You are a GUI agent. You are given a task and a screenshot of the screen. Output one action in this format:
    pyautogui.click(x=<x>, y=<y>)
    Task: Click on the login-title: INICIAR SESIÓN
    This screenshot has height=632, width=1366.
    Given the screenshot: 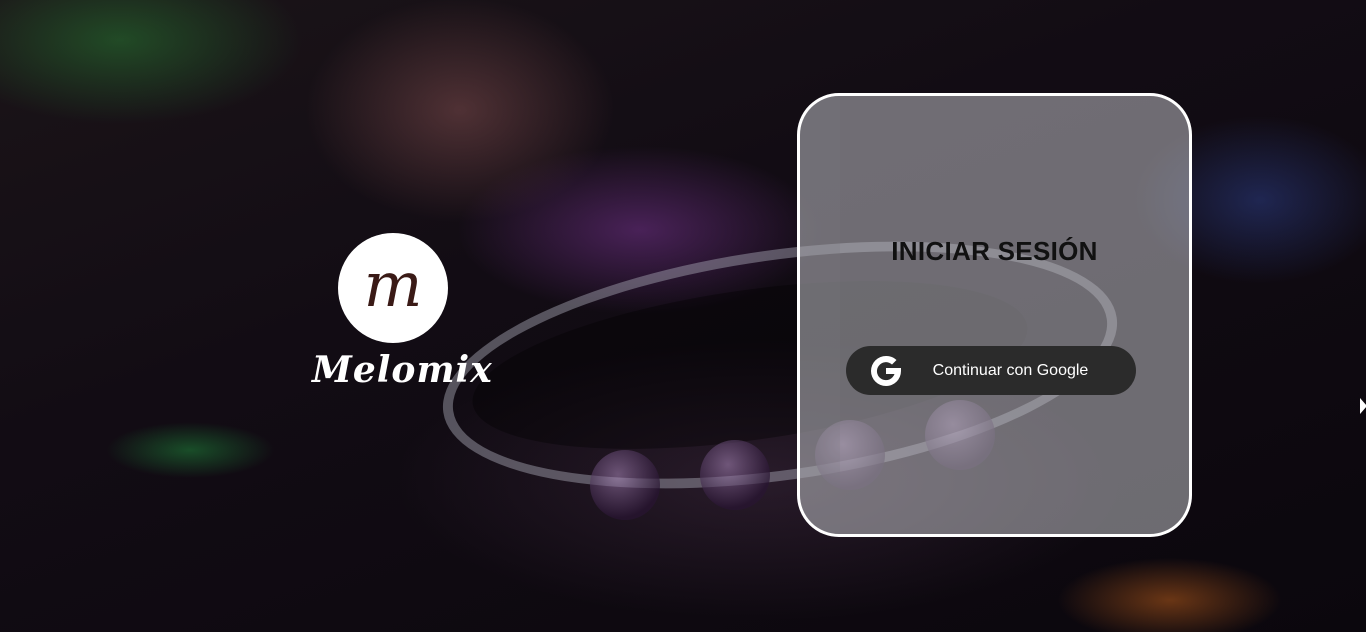 What is the action you would take?
    pyautogui.click(x=994, y=251)
    